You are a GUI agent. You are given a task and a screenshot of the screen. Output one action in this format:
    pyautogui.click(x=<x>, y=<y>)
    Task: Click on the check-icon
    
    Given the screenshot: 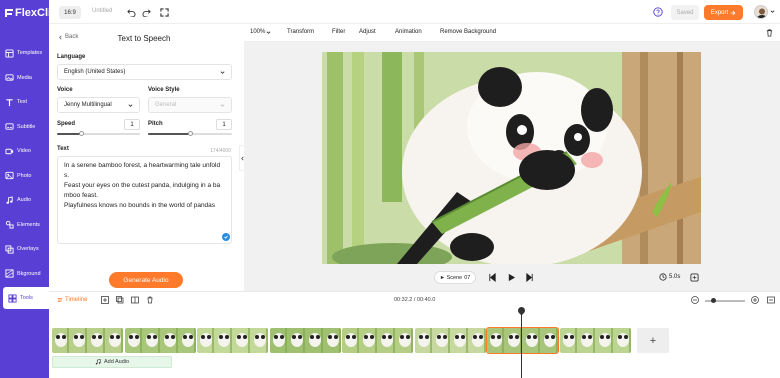 What is the action you would take?
    pyautogui.click(x=226, y=237)
    